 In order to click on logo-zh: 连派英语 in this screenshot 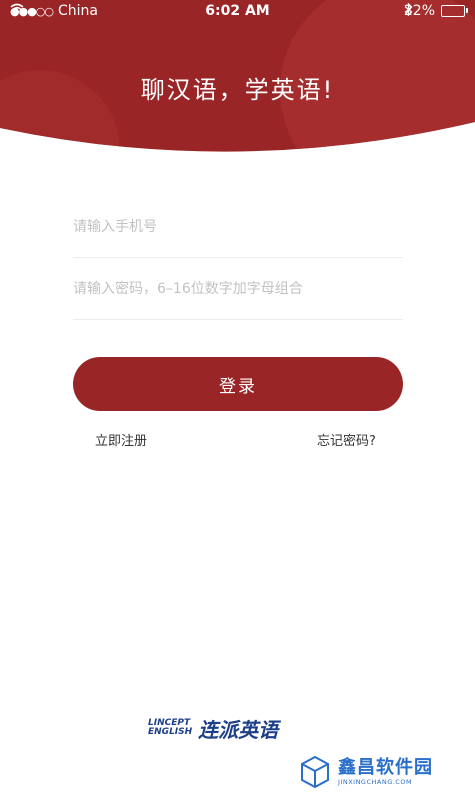, I will do `click(238, 729)`.